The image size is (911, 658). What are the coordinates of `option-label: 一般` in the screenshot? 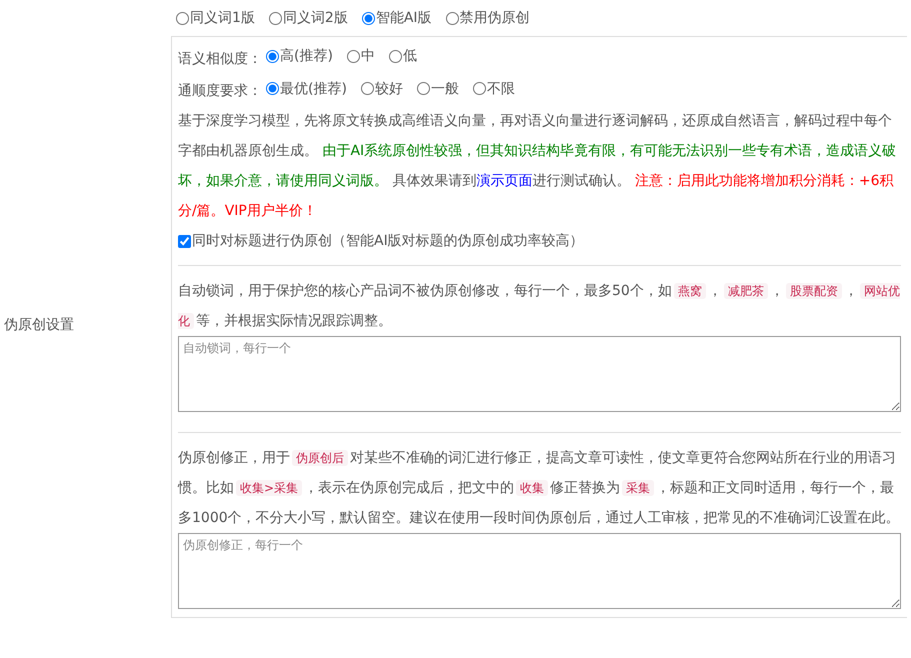 It's located at (444, 89).